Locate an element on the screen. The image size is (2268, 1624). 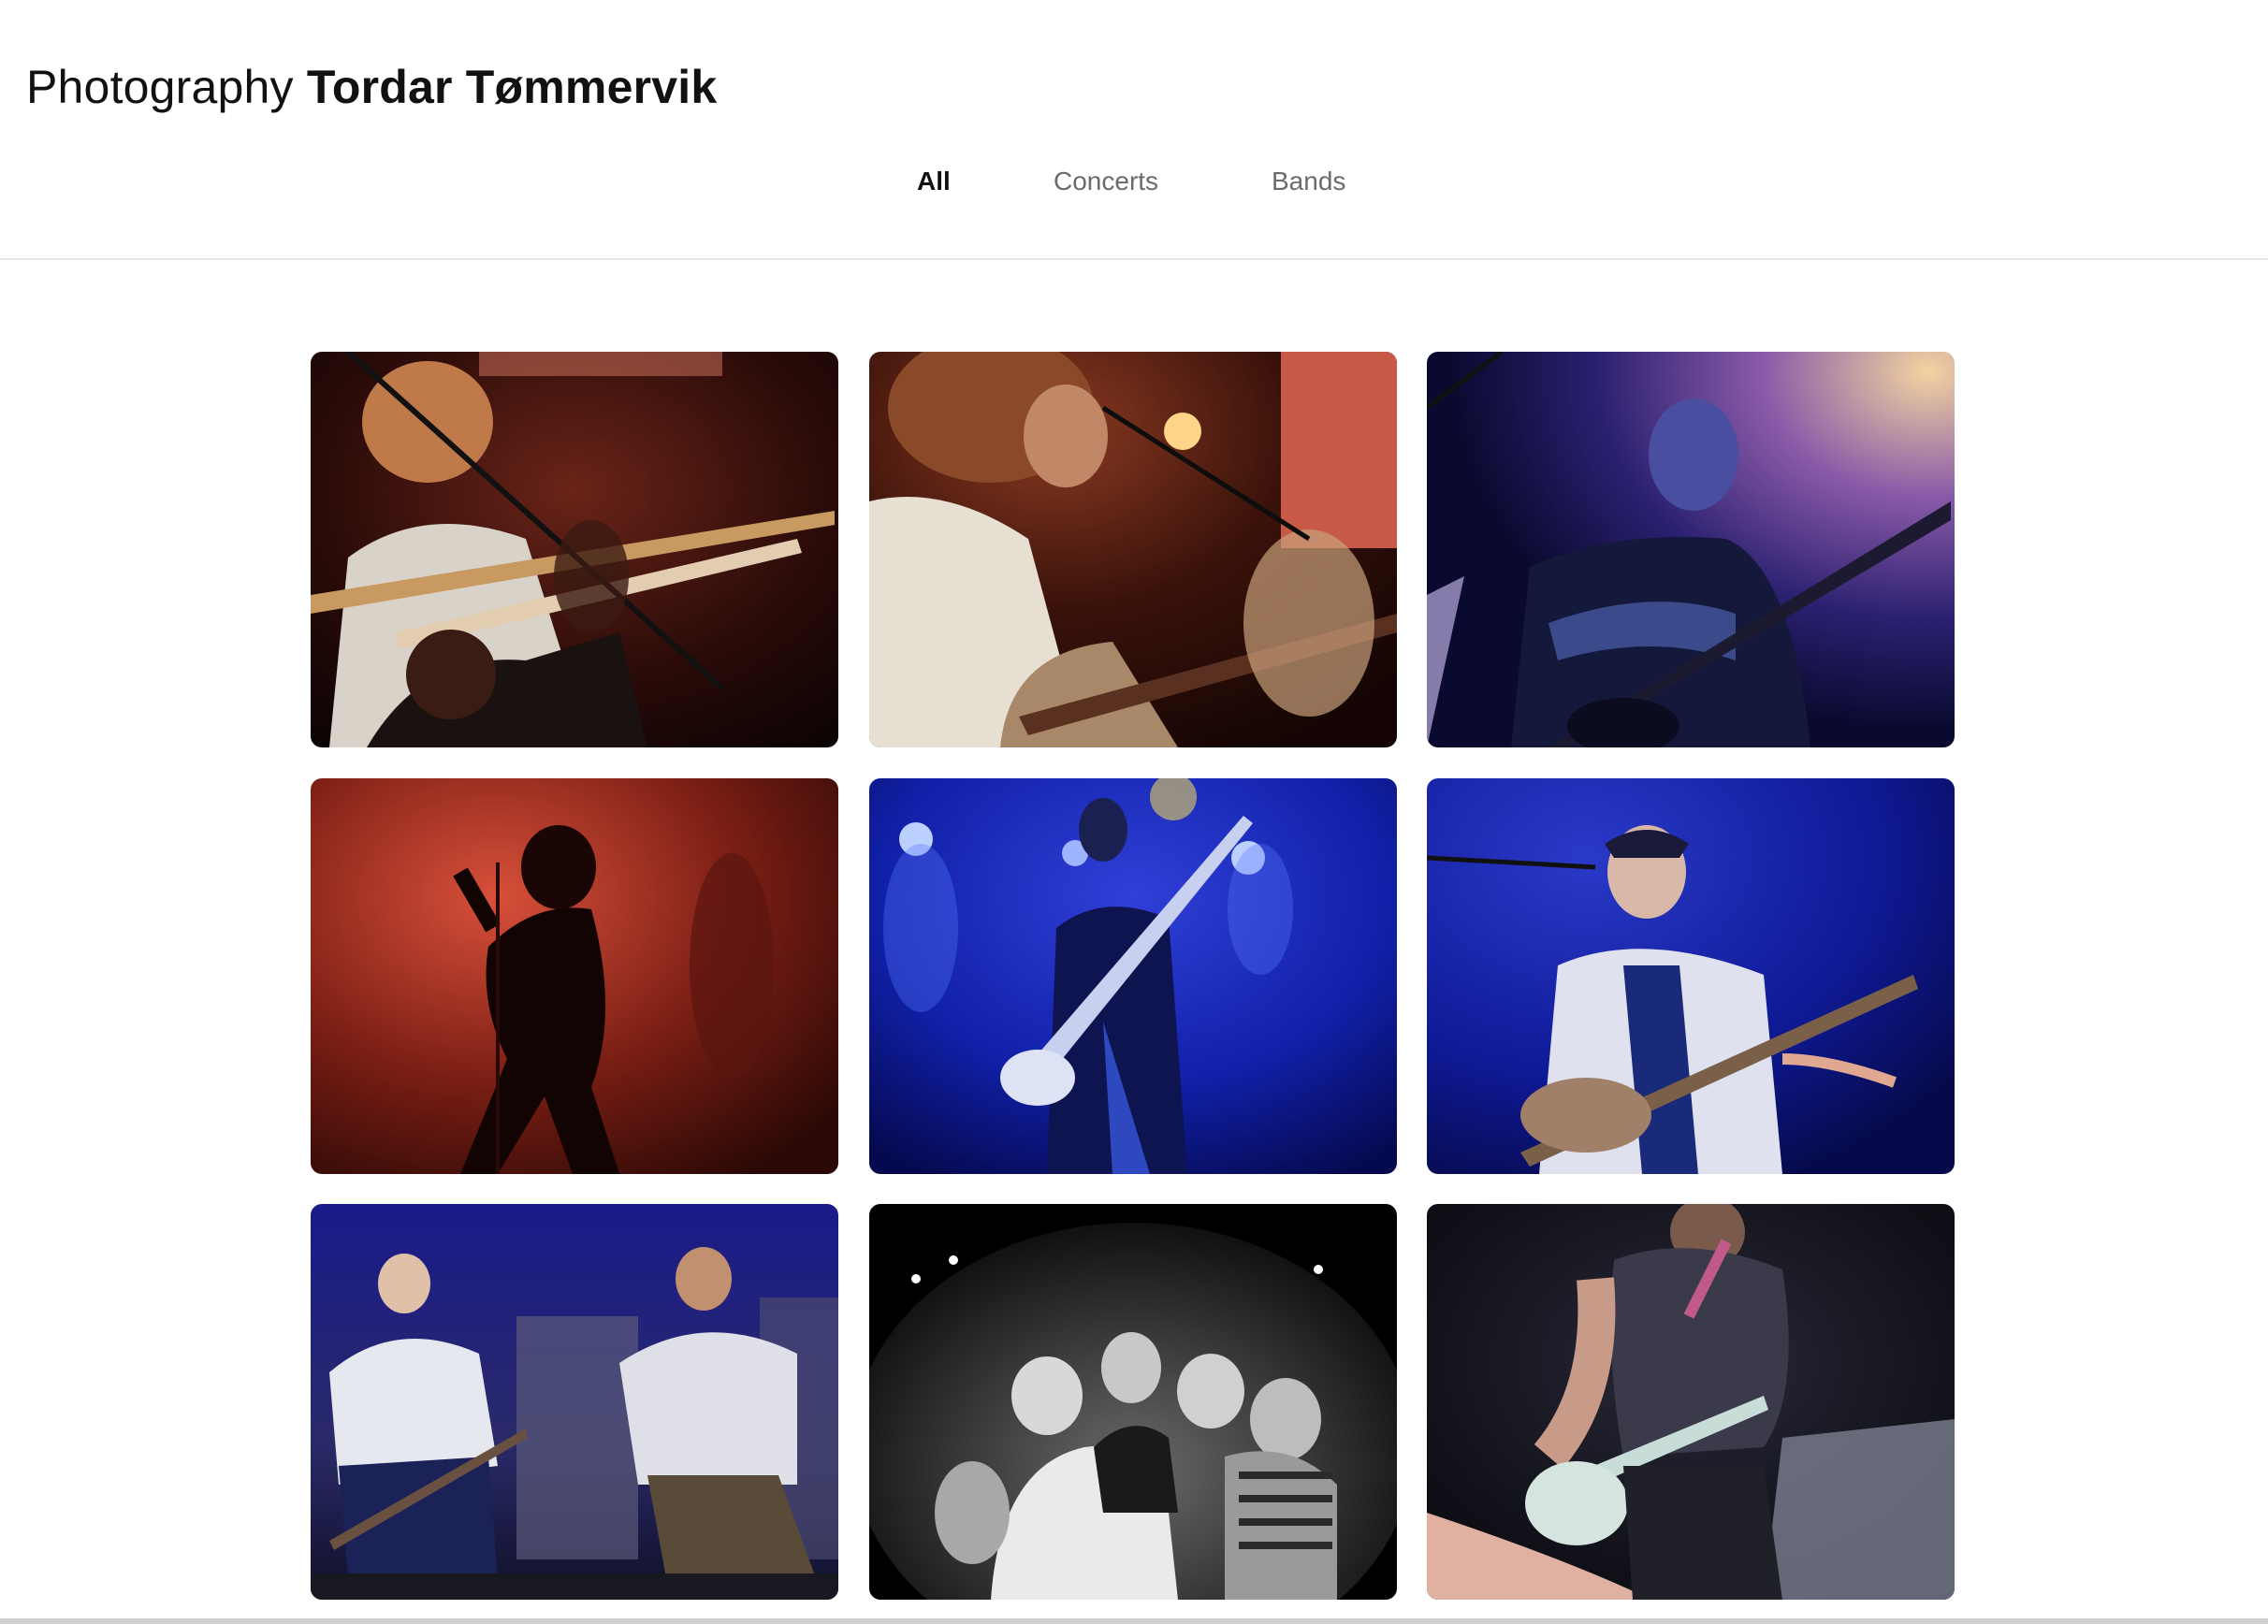
nav-item-bands: Bands is located at coordinates (1308, 181).